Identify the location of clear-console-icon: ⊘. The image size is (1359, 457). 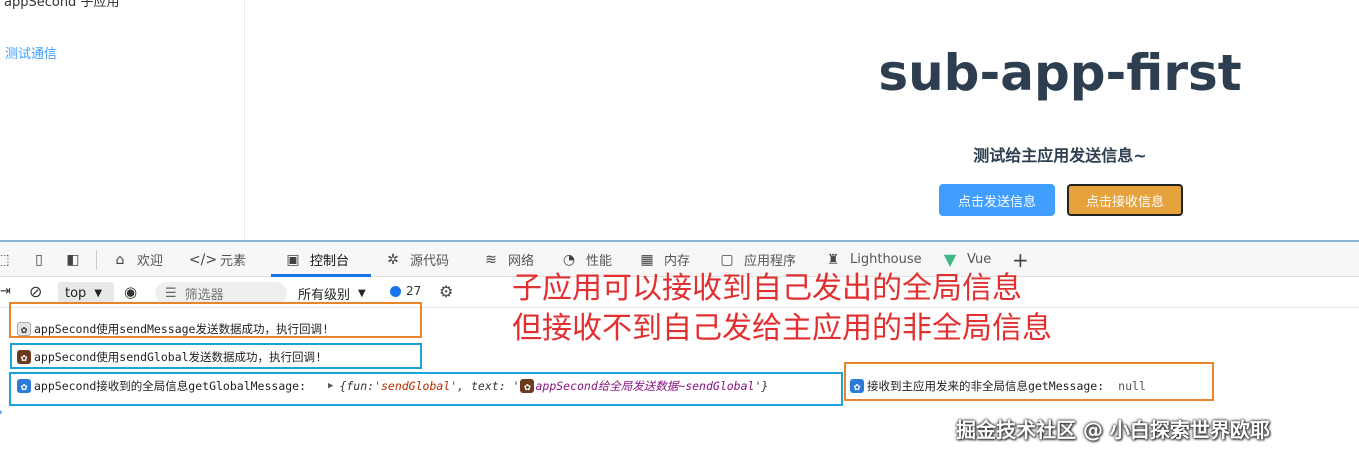
(35, 291).